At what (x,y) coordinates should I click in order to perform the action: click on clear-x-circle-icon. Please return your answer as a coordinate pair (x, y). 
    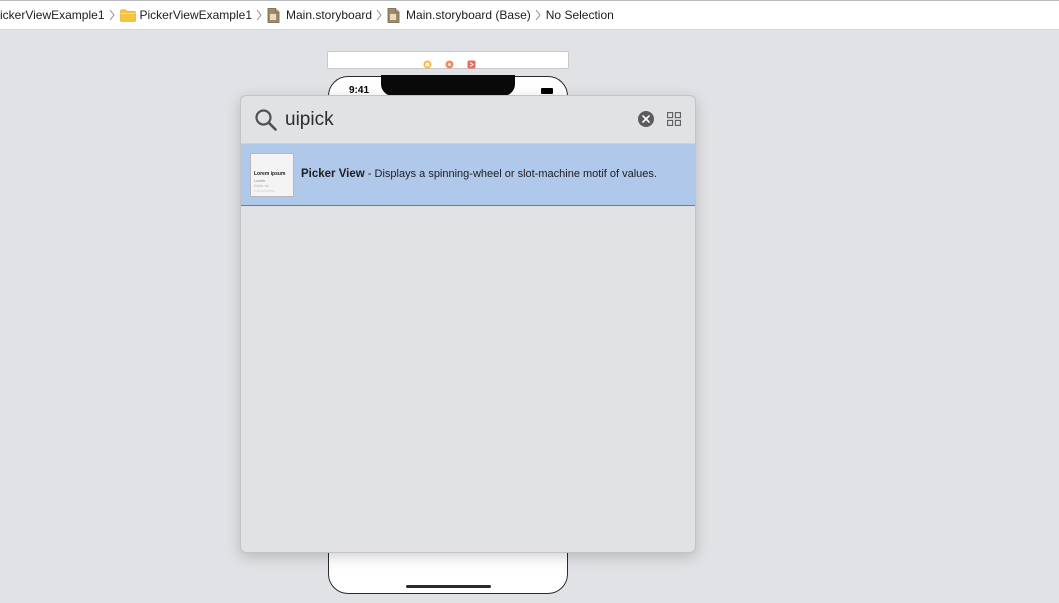
    Looking at the image, I should click on (646, 119).